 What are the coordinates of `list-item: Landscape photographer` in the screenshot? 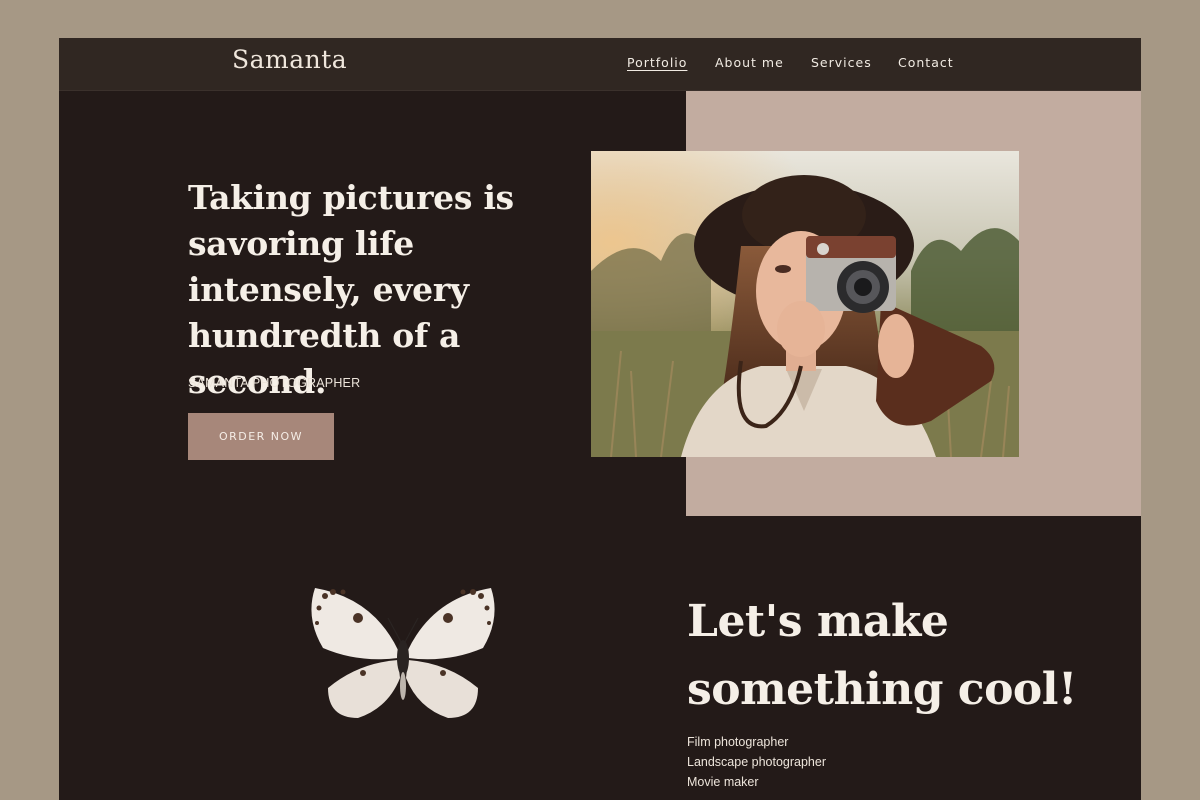 It's located at (757, 762).